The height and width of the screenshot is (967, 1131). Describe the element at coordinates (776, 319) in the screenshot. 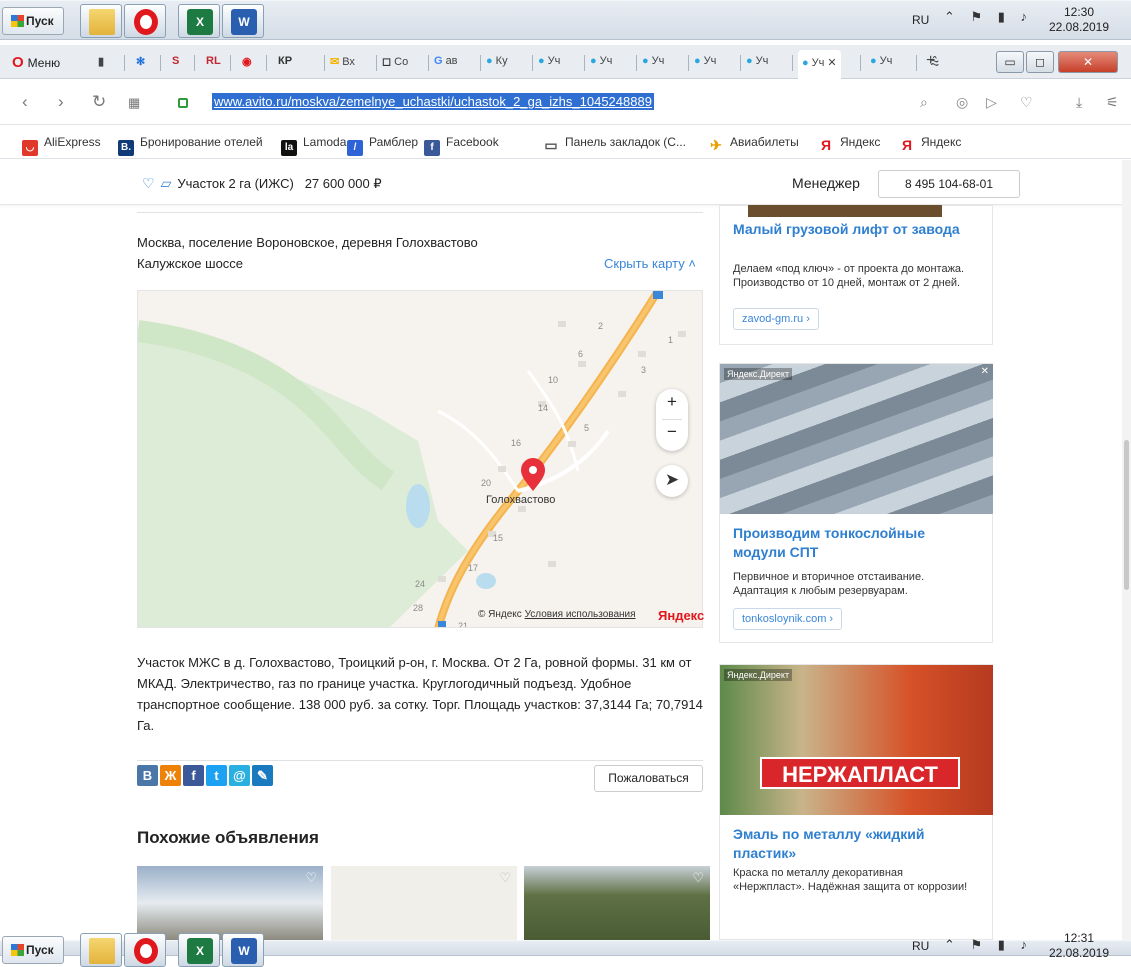

I see `ad-link: zavod-gm.ru ›` at that location.